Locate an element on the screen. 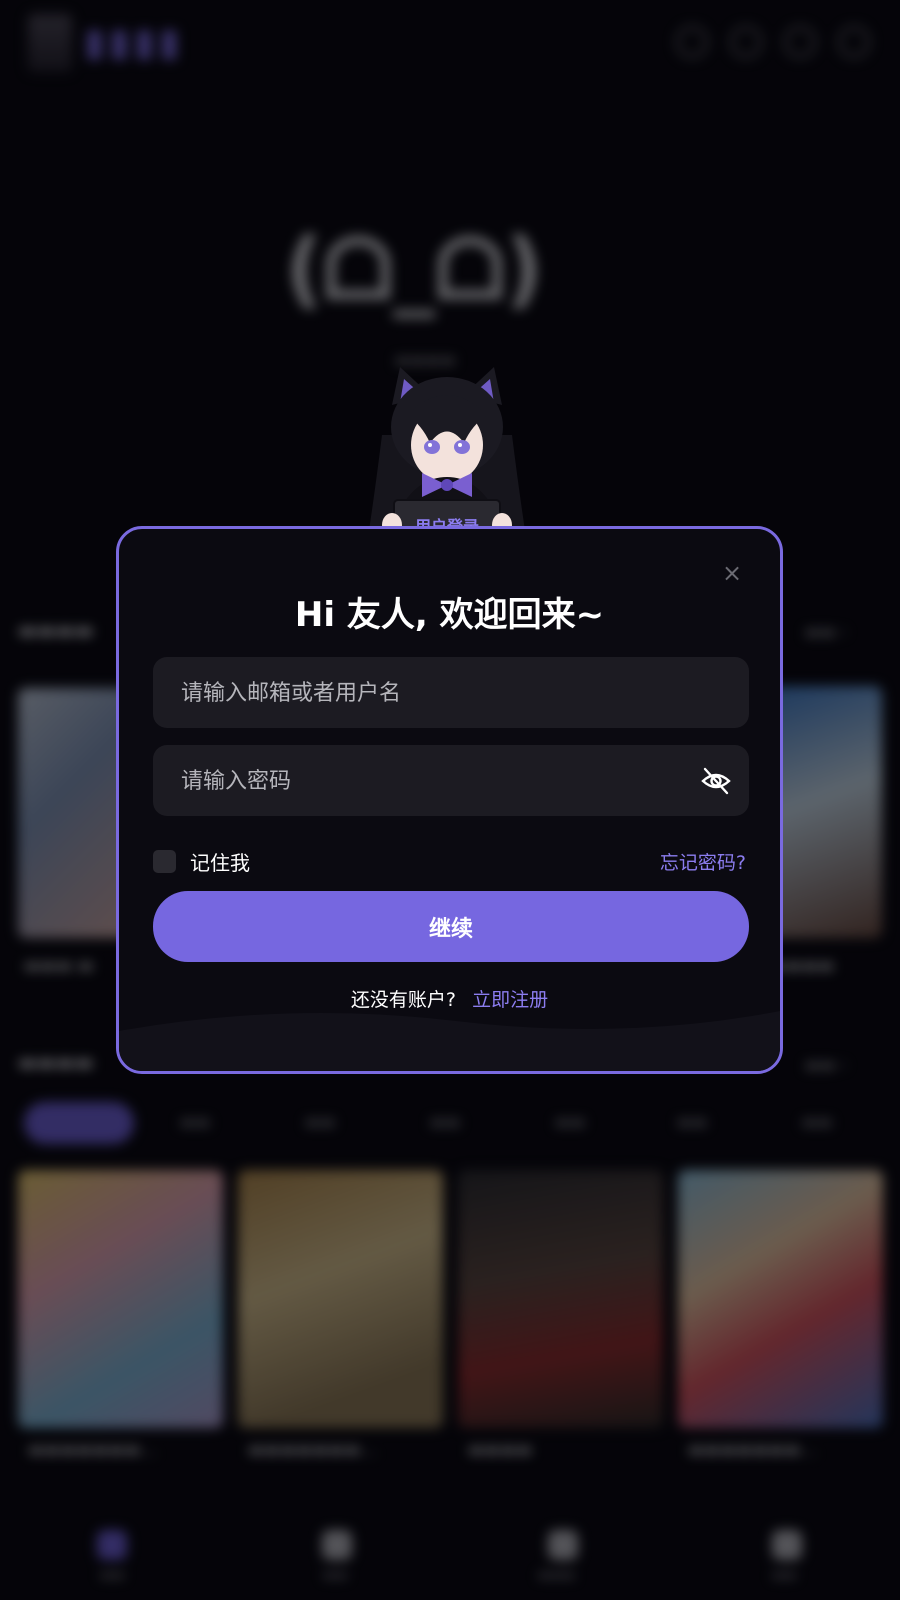 This screenshot has height=1600, width=900. signup-prompt: 还没有账户? is located at coordinates (403, 1000).